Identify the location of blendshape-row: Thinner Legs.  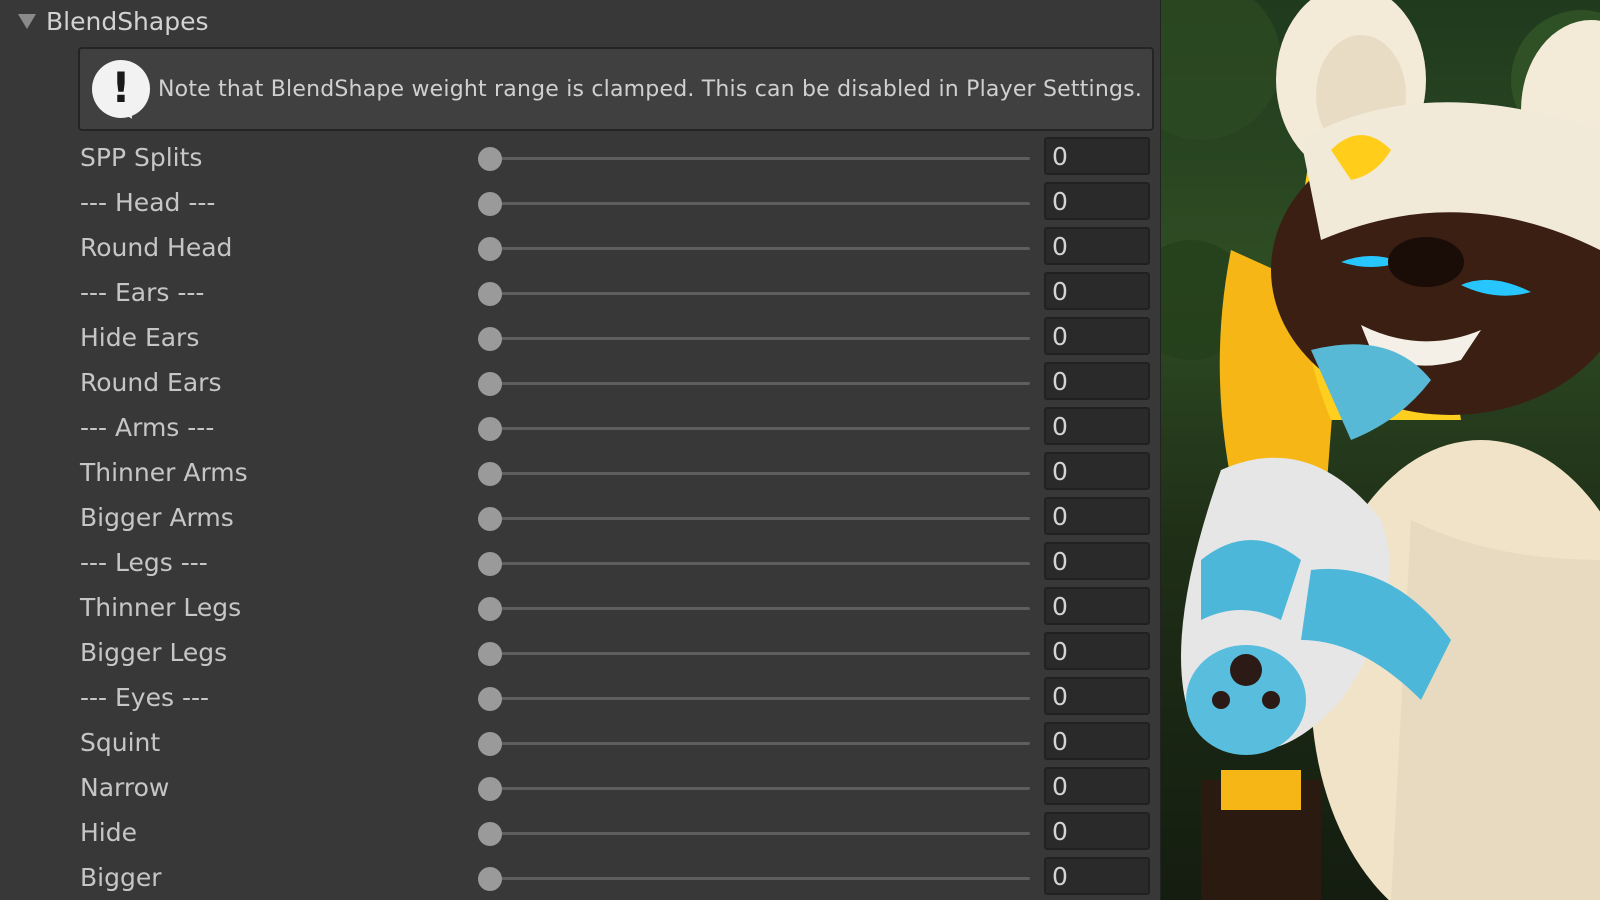
(580, 608).